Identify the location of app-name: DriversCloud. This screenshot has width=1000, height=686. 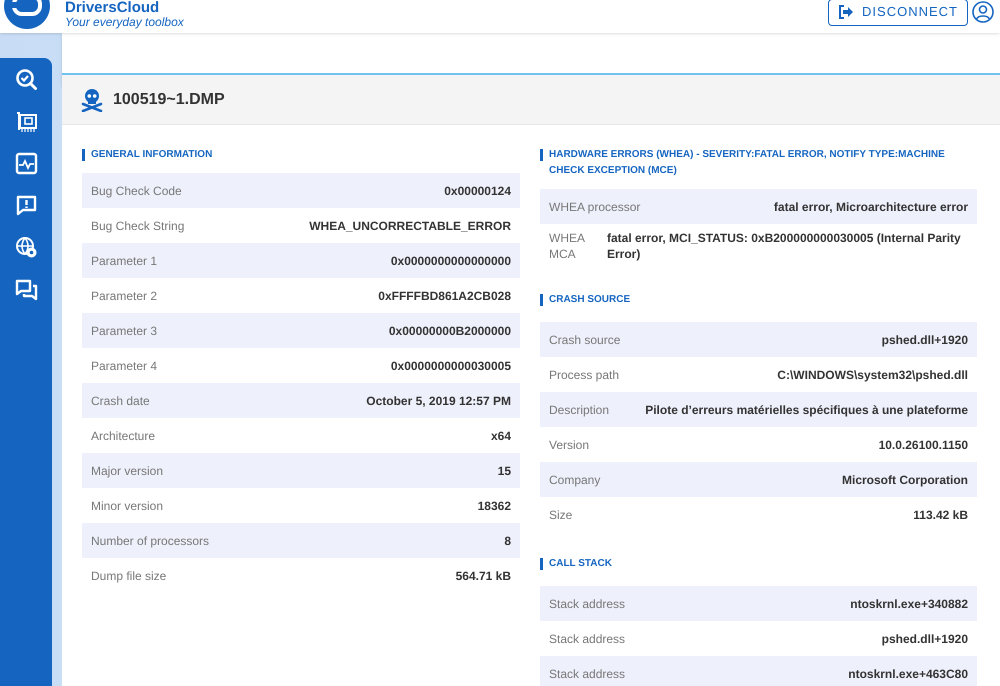
(112, 7).